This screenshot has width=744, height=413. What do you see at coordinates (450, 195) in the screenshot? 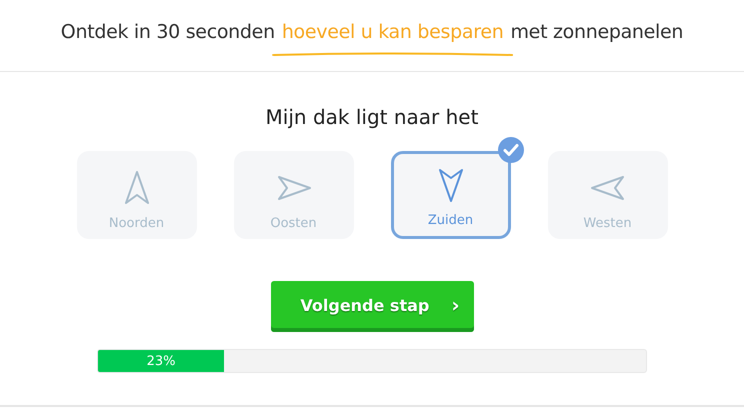
I see `direction-option: Zuiden` at bounding box center [450, 195].